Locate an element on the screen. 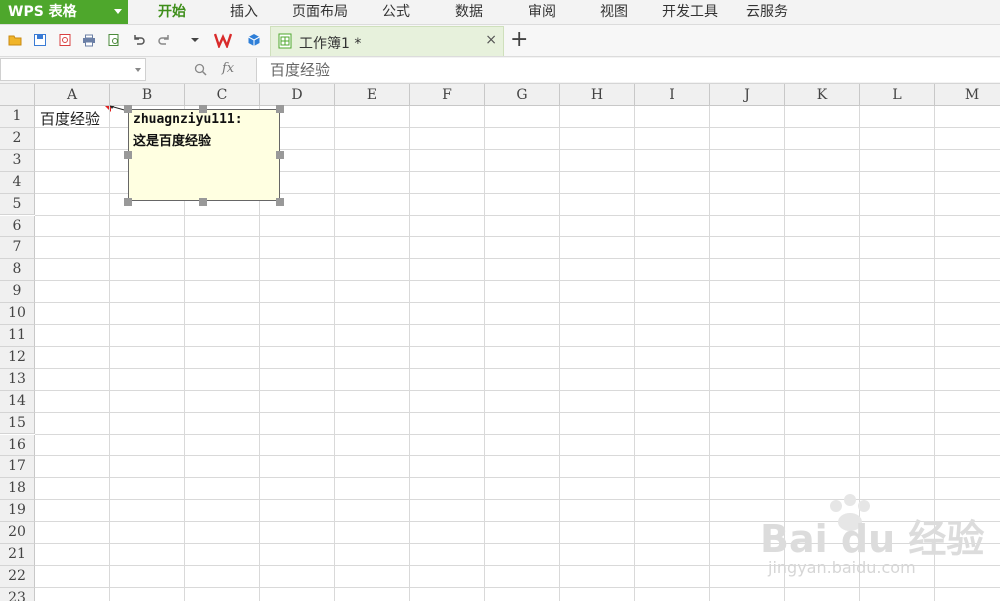 Image resolution: width=1000 pixels, height=601 pixels. app-menu-button: WPS 表格 is located at coordinates (64, 12).